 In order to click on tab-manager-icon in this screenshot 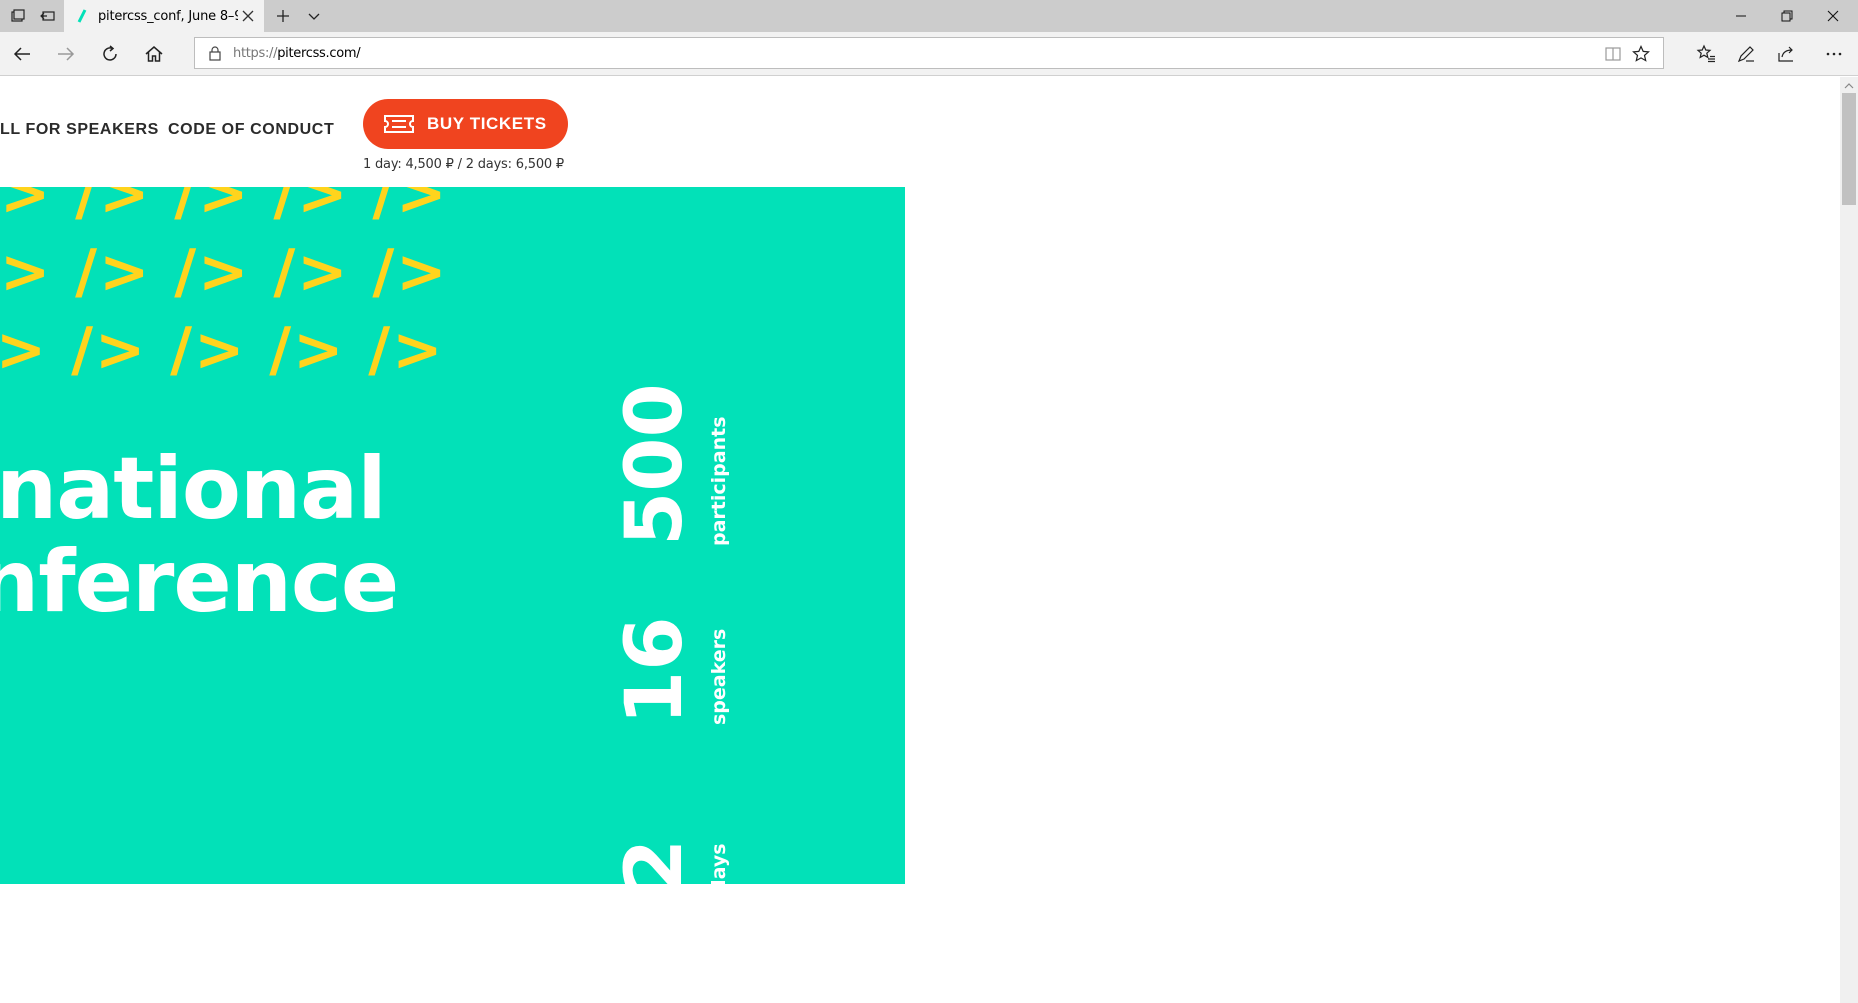, I will do `click(18, 16)`.